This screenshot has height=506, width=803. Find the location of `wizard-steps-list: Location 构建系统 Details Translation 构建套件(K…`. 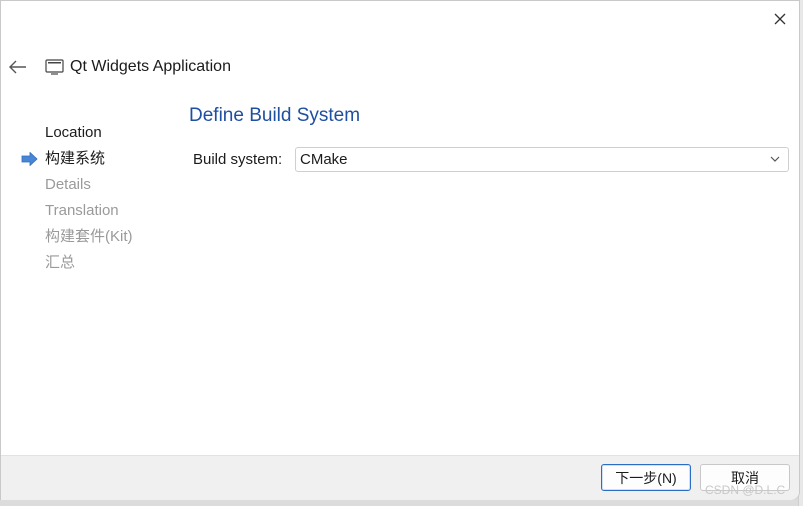

wizard-steps-list: Location 构建系统 Details Translation 构建套件(K… is located at coordinates (96, 201).